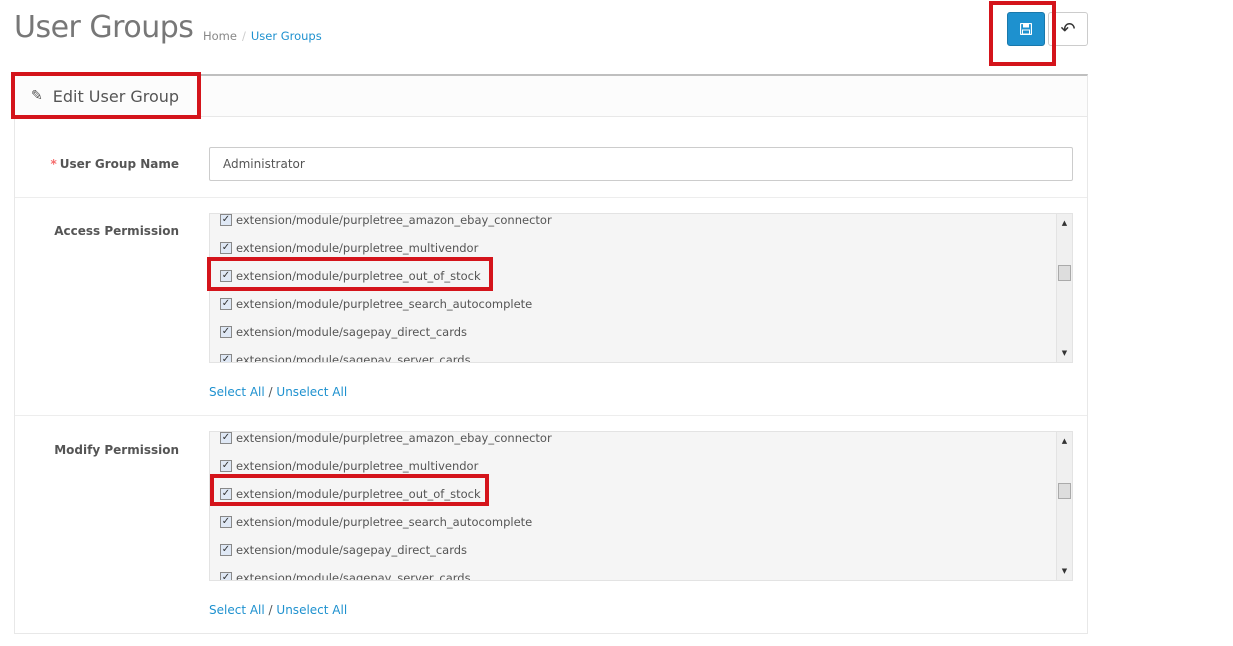  What do you see at coordinates (53, 164) in the screenshot?
I see `required-mark: *` at bounding box center [53, 164].